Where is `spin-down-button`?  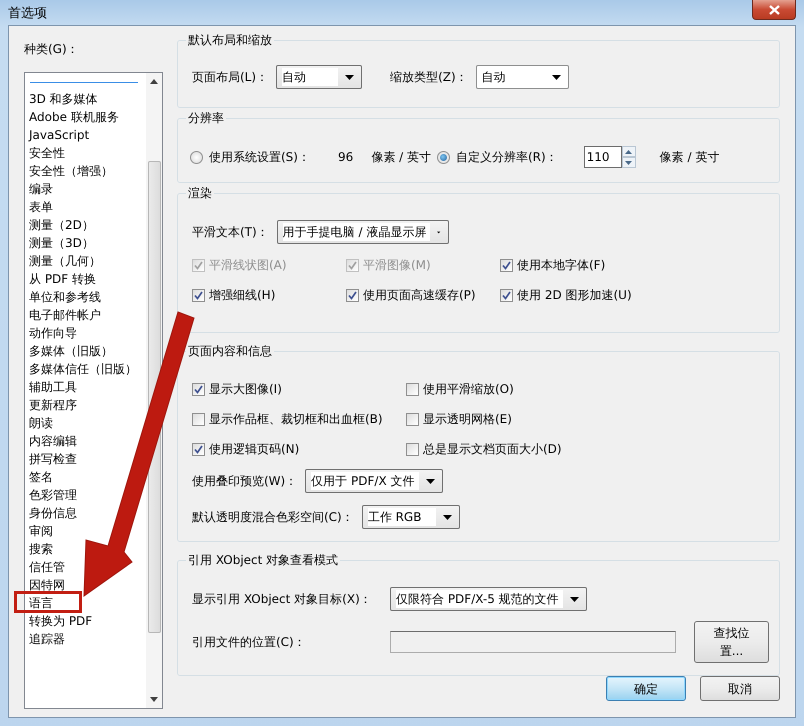
spin-down-button is located at coordinates (629, 162).